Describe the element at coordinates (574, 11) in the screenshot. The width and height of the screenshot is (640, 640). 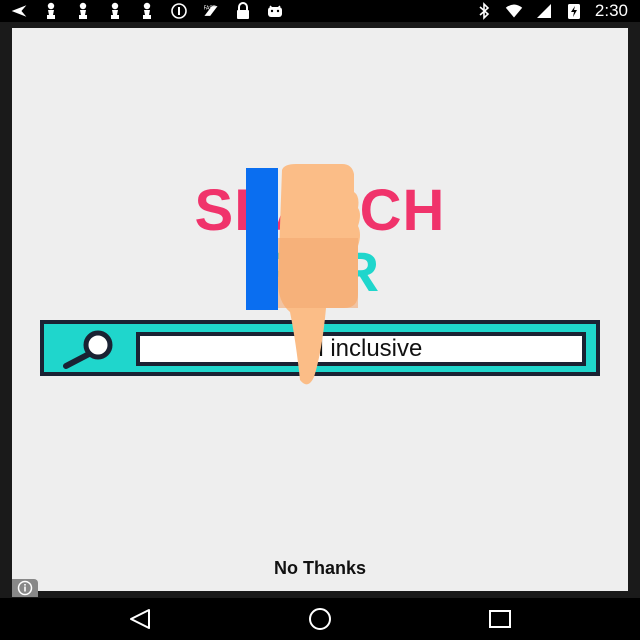
I see `battery-charging-icon` at that location.